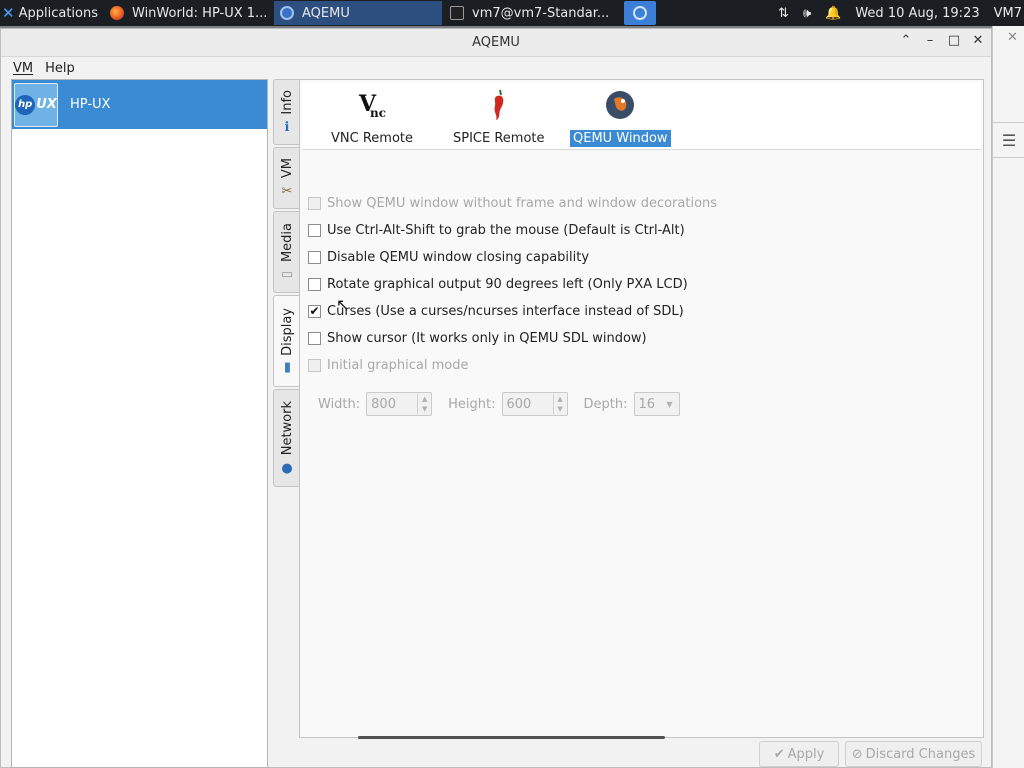 The width and height of the screenshot is (1024, 768). What do you see at coordinates (942, 40) in the screenshot?
I see `window-controls: ⌃ – □ ✕` at bounding box center [942, 40].